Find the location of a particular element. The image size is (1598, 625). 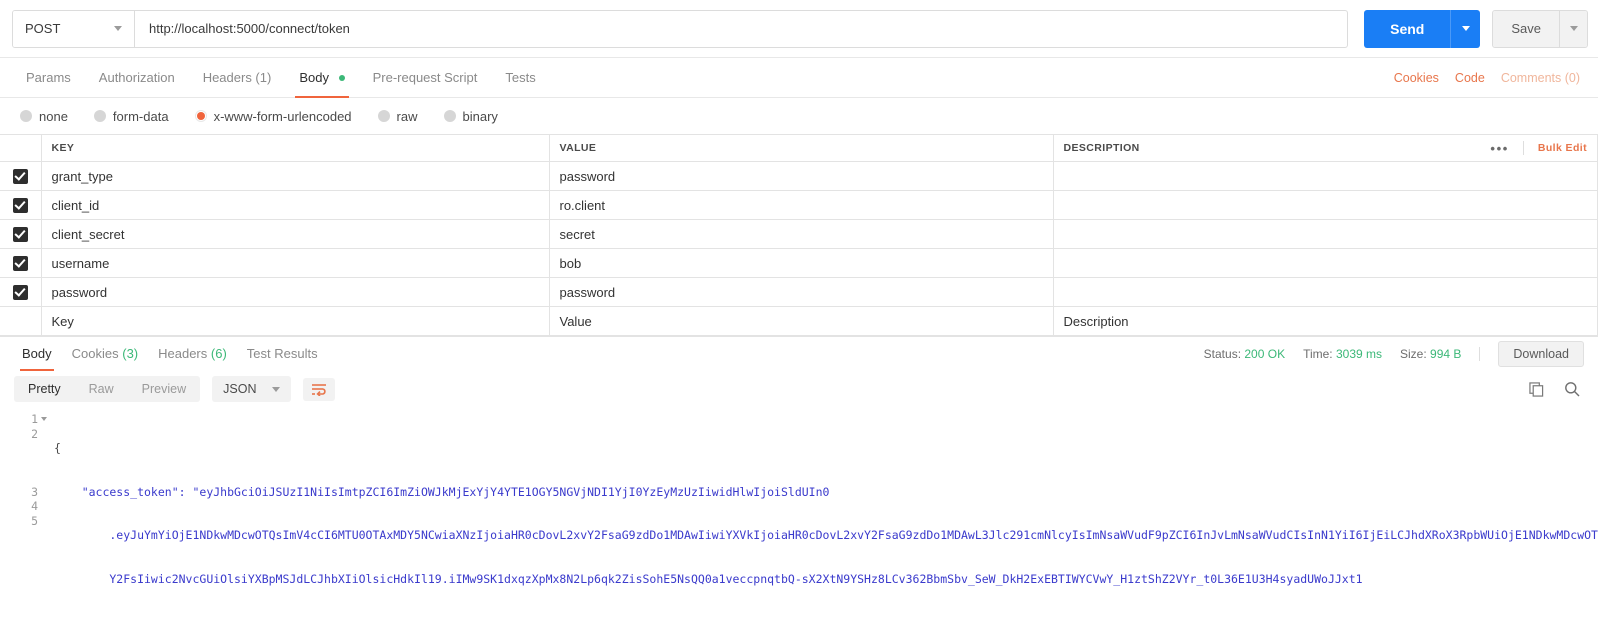

table-row: client_id ro.client is located at coordinates (799, 205).